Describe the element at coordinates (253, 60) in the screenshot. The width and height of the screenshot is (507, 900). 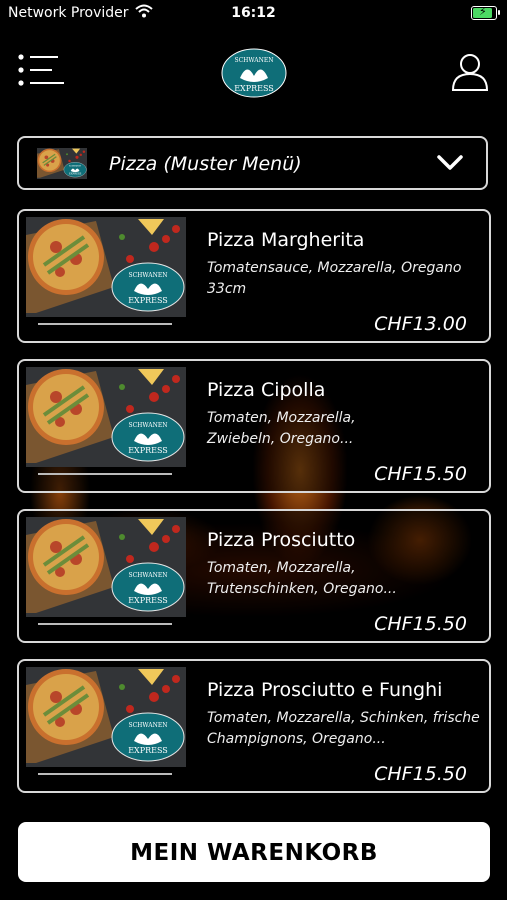
I see `svg-text: SCHWANEN` at that location.